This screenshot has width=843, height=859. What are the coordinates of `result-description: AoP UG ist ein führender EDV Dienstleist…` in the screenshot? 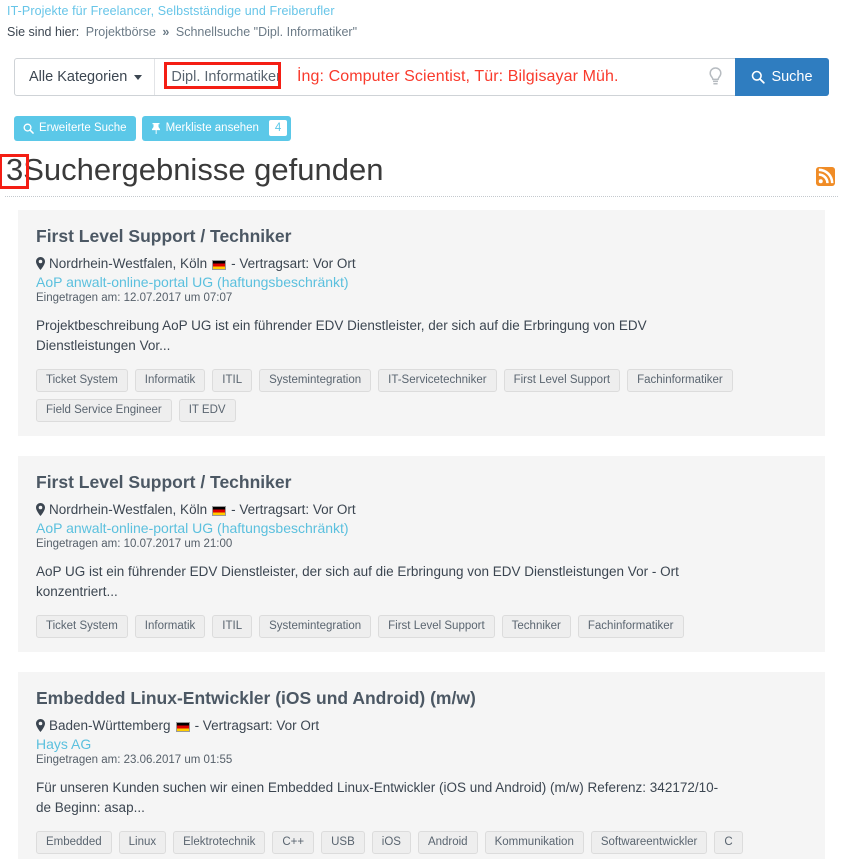 It's located at (357, 581).